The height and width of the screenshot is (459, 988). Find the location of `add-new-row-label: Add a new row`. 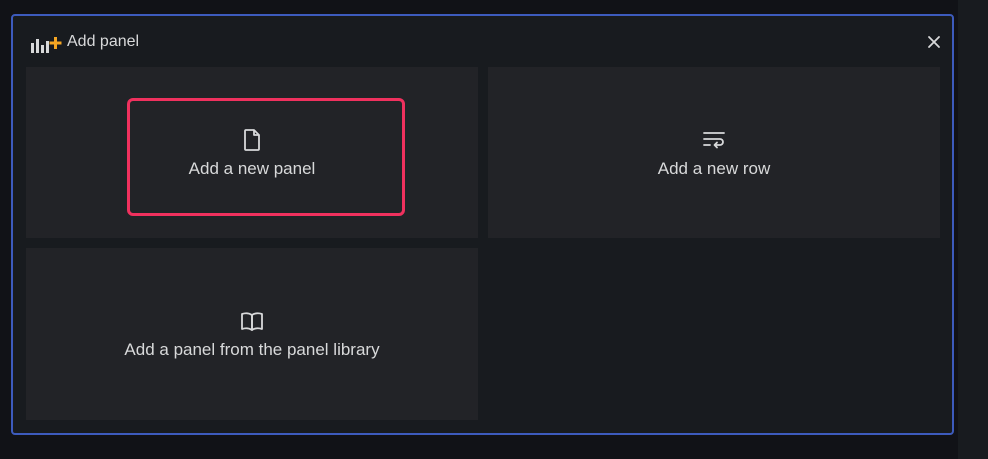

add-new-row-label: Add a new row is located at coordinates (714, 168).